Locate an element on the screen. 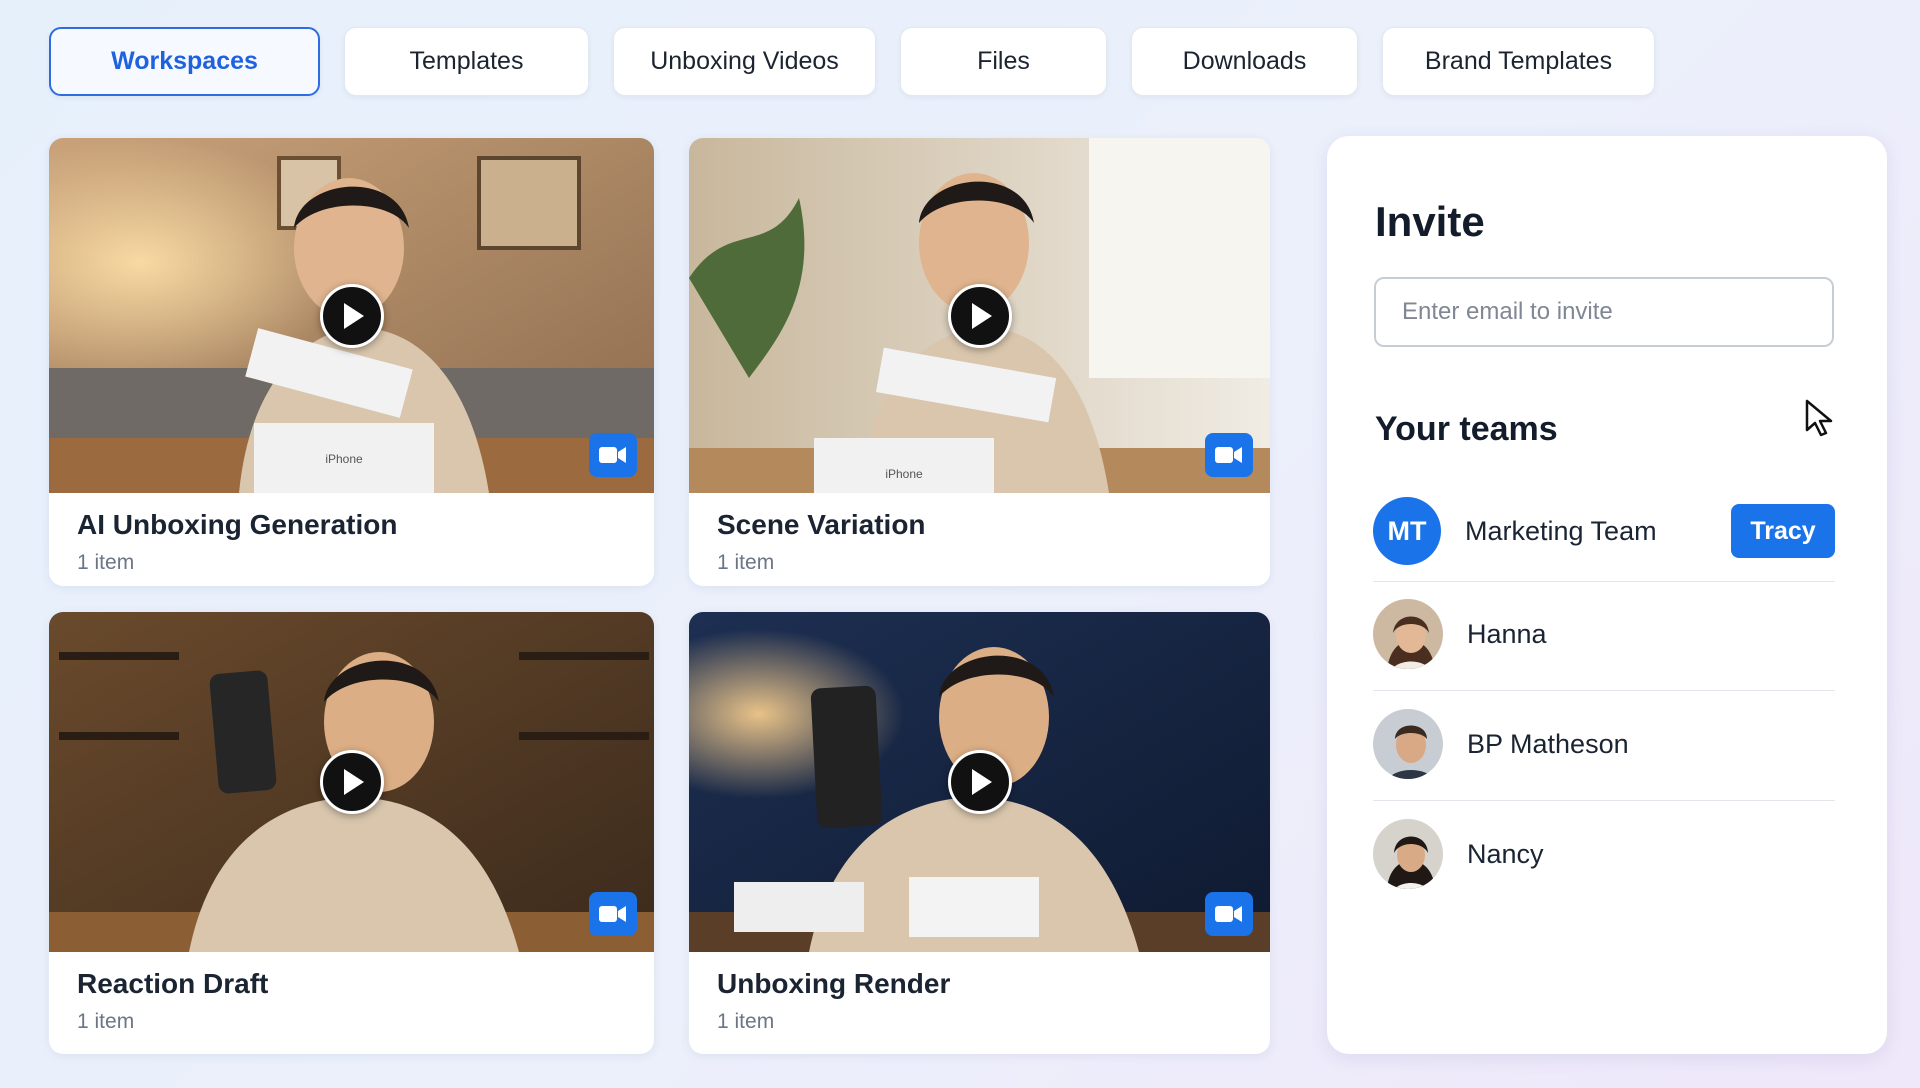  team-avatar: MT is located at coordinates (1407, 531).